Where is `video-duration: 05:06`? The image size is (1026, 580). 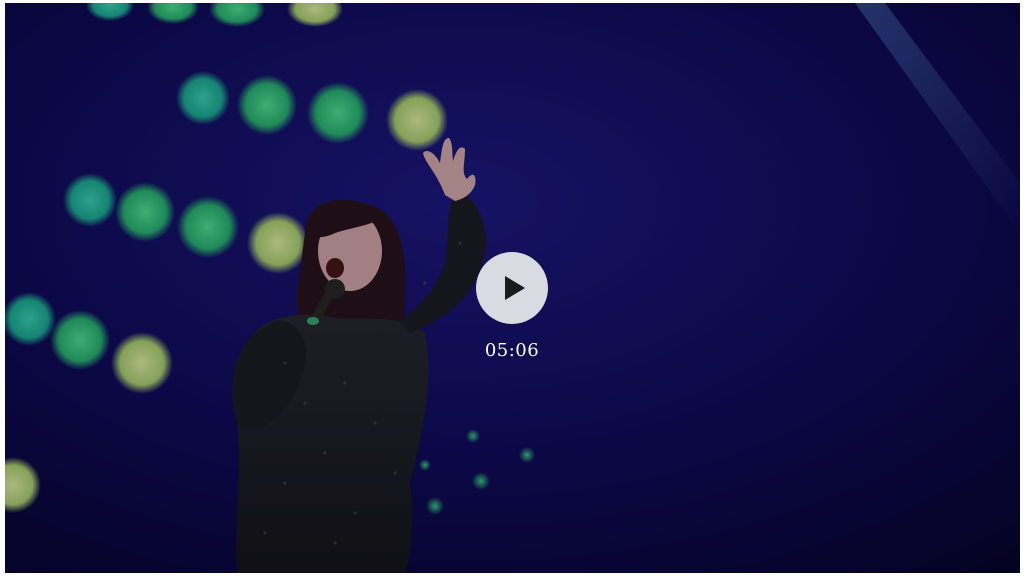 video-duration: 05:06 is located at coordinates (512, 350).